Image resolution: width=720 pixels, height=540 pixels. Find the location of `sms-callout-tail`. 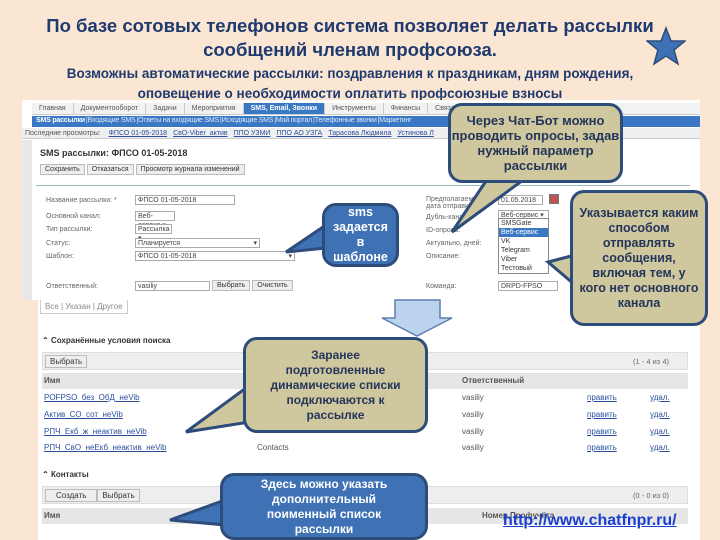

sms-callout-tail is located at coordinates (306, 238).